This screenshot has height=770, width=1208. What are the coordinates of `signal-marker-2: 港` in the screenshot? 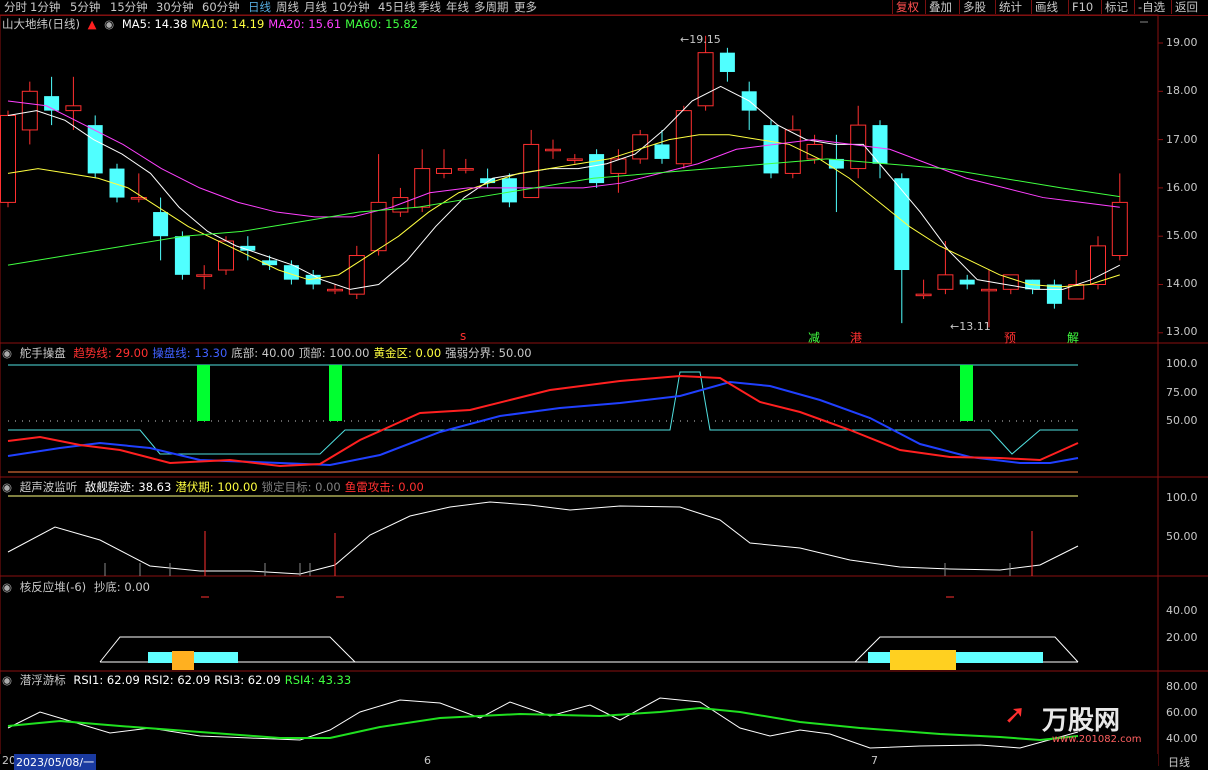 It's located at (856, 338).